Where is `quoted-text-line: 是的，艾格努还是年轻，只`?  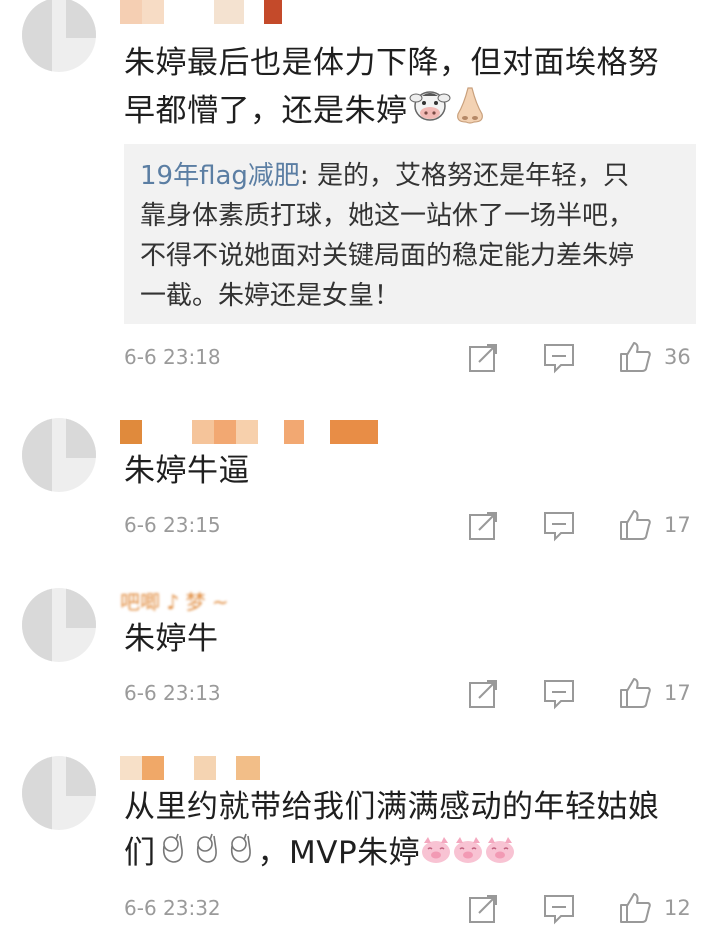 quoted-text-line: 是的，艾格努还是年轻，只 is located at coordinates (472, 176).